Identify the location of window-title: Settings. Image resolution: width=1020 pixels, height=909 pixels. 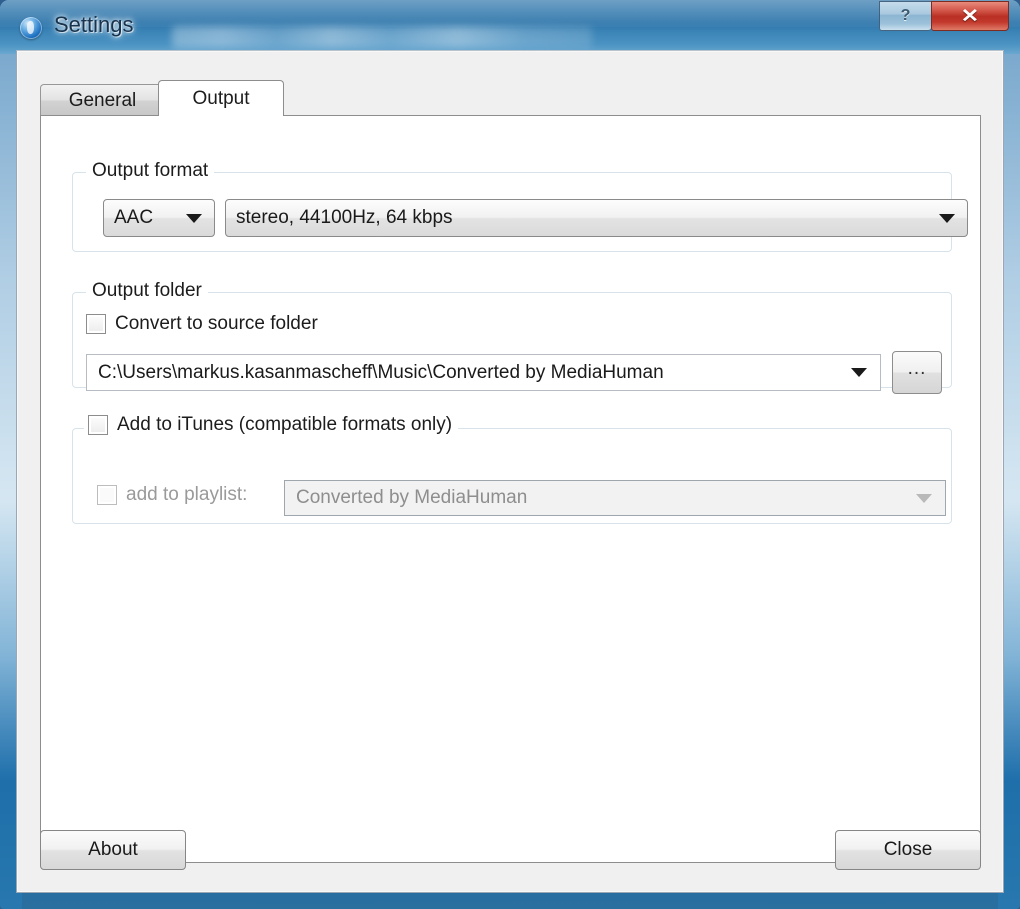
(94, 24).